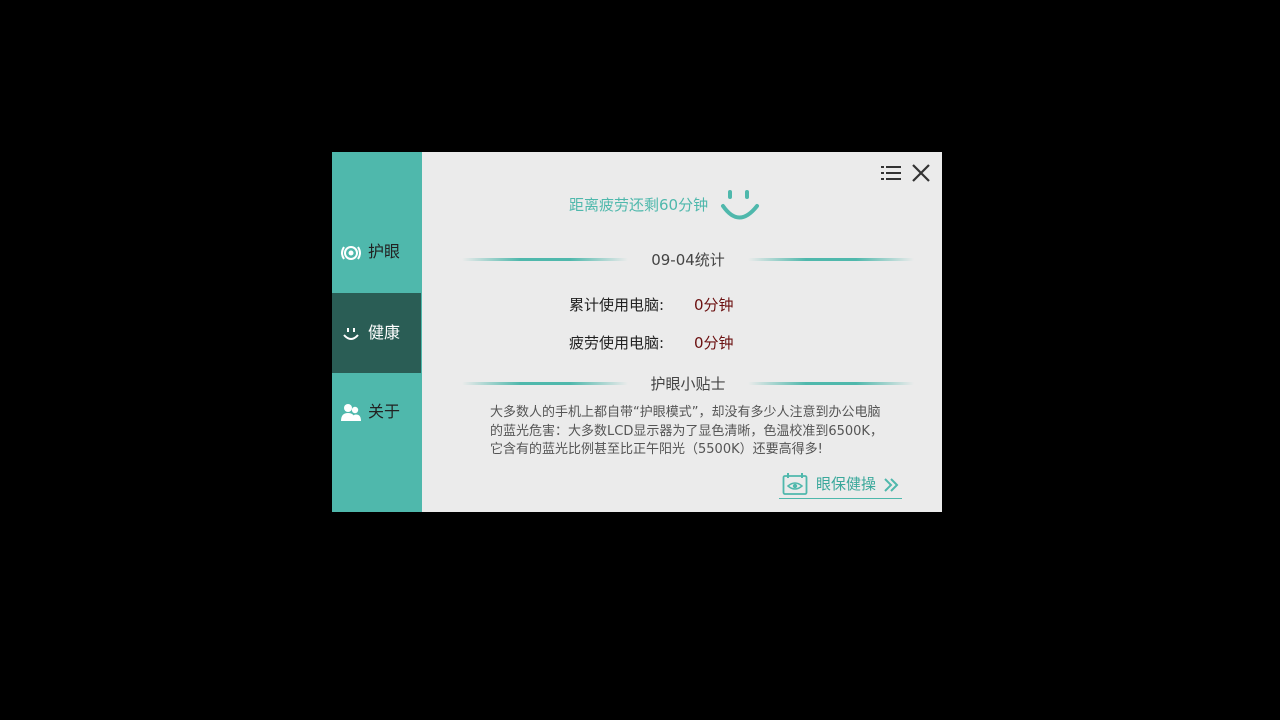 Image resolution: width=1280 pixels, height=720 pixels. Describe the element at coordinates (891, 485) in the screenshot. I see `double-chevron-right-icon` at that location.